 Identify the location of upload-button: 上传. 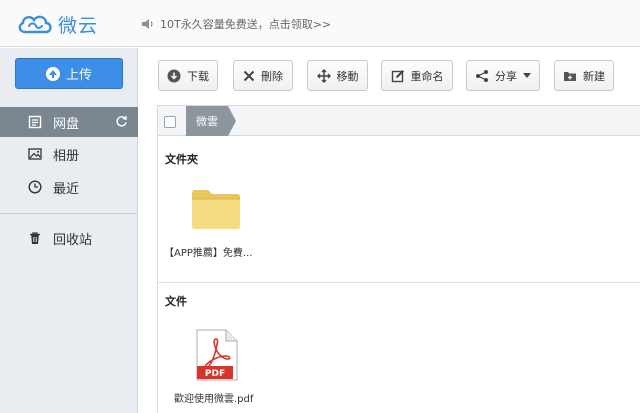
(69, 73).